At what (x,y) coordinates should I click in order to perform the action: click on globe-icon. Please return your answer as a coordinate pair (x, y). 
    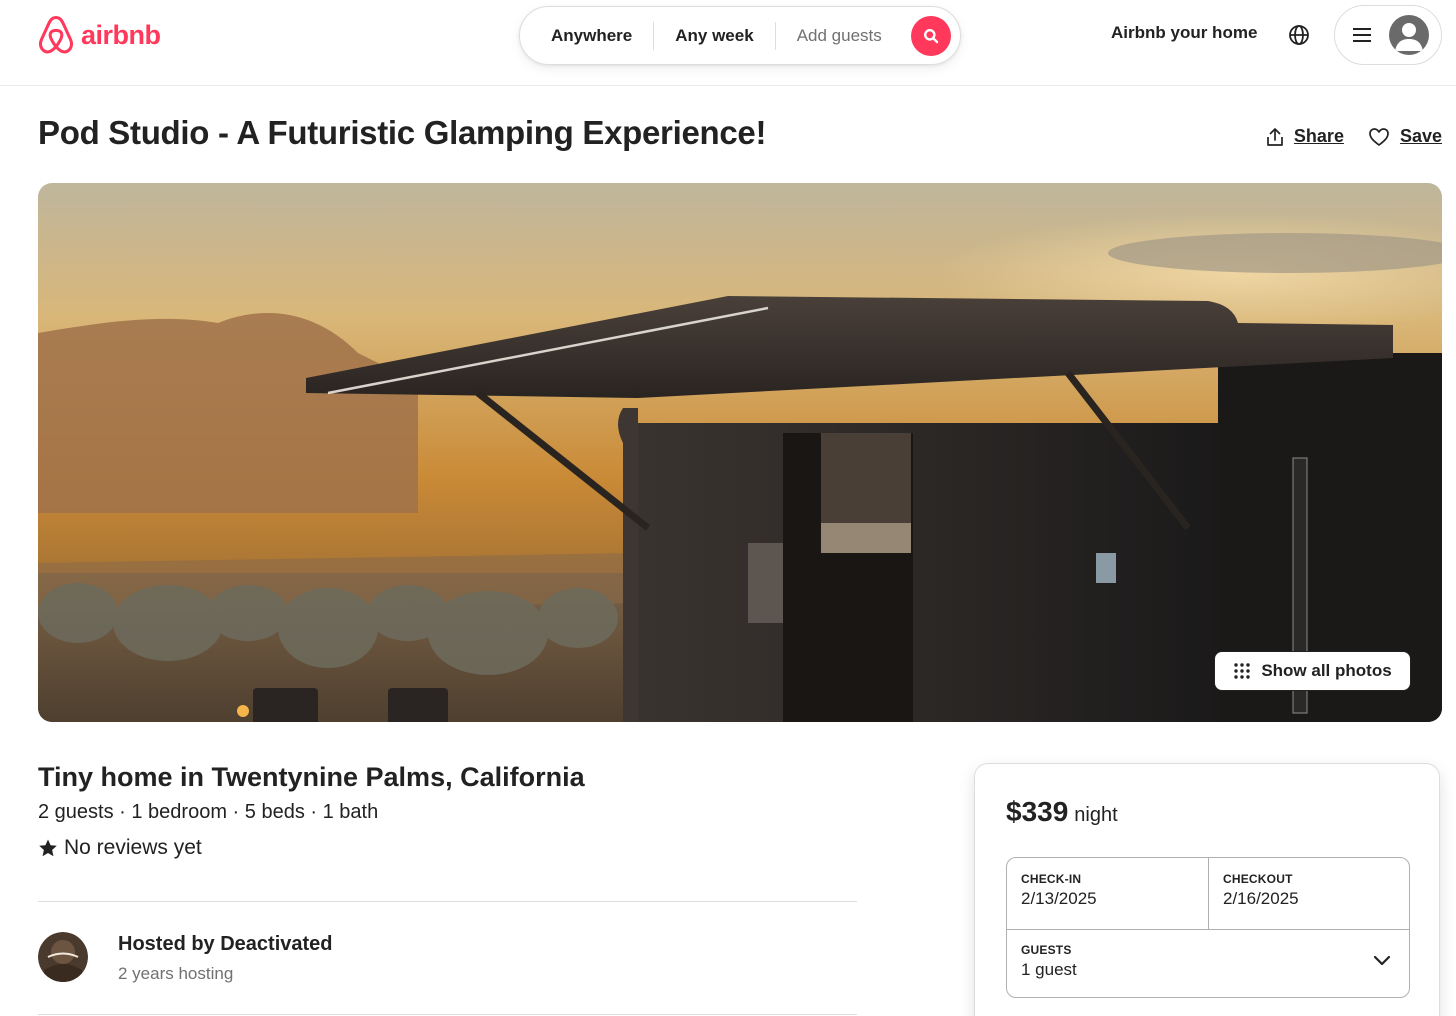
    Looking at the image, I should click on (1299, 35).